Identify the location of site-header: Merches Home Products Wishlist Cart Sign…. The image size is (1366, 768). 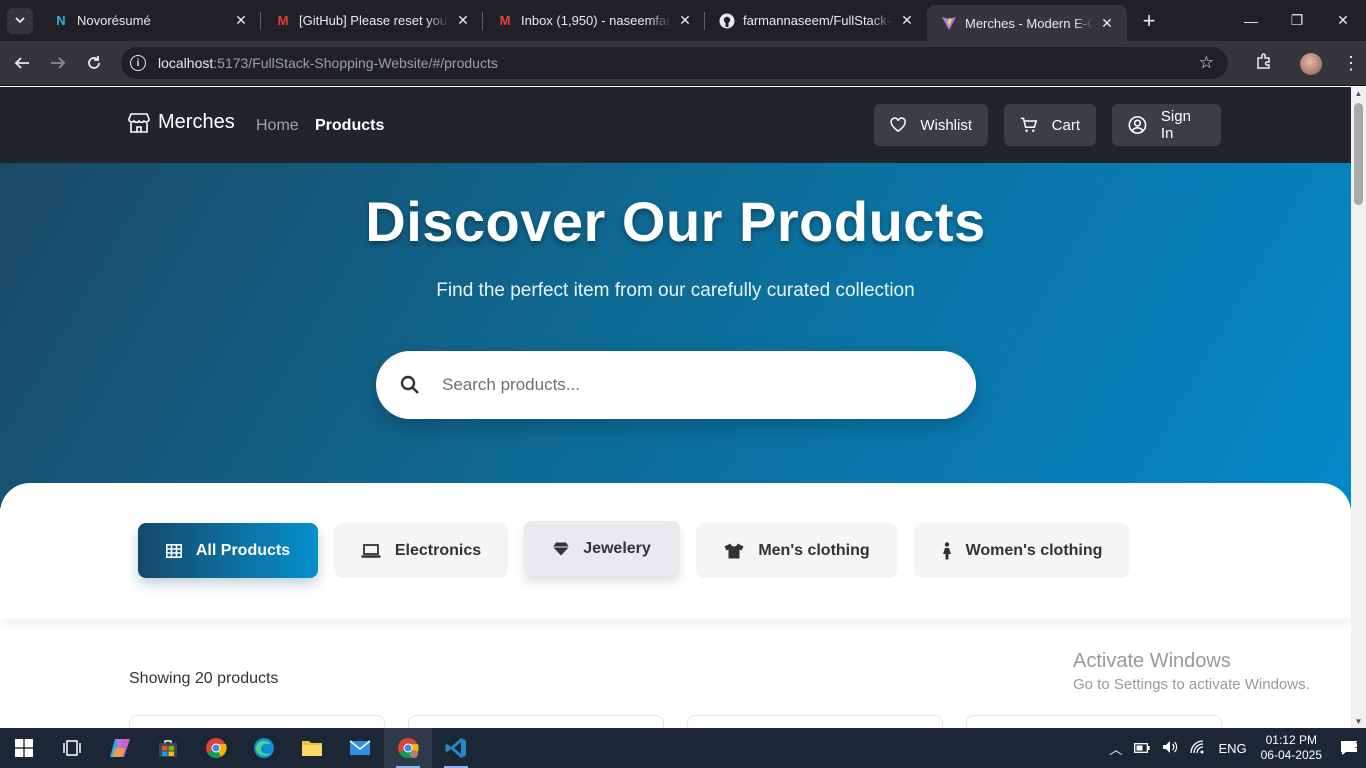
(675, 125).